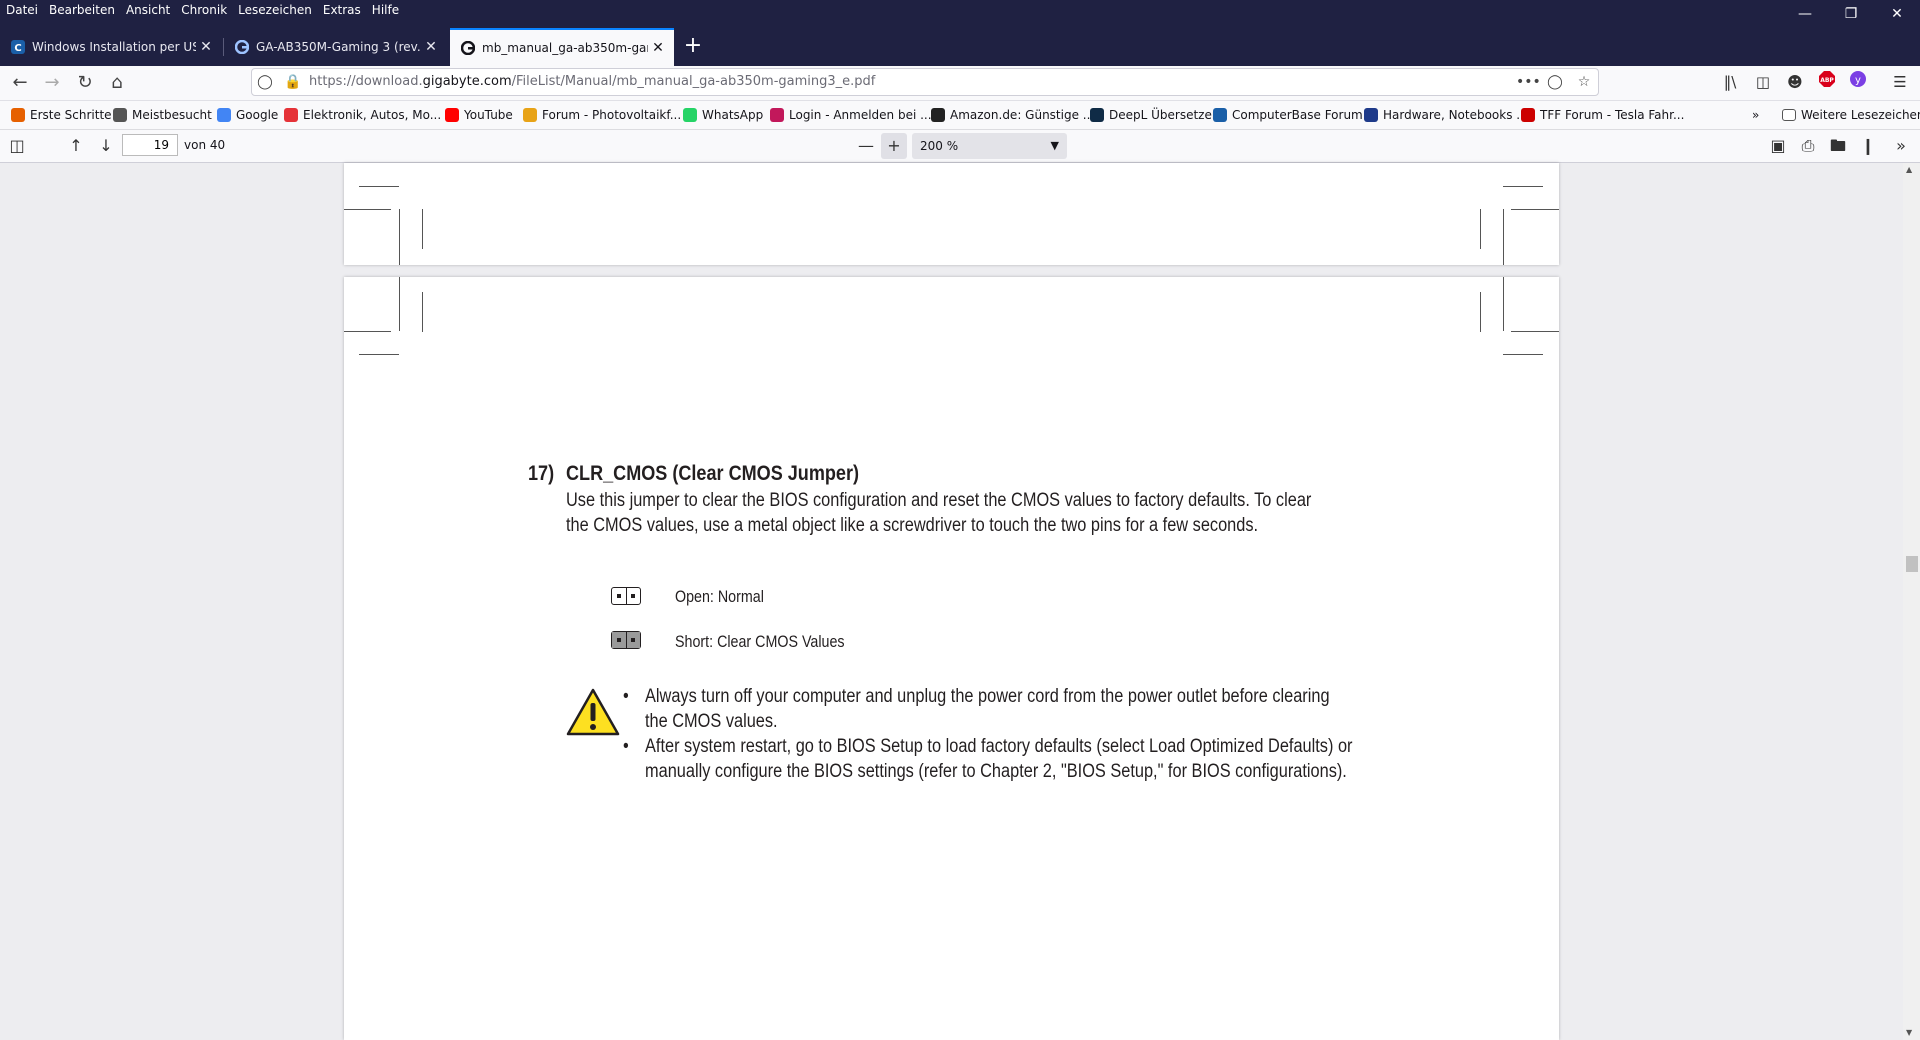 The width and height of the screenshot is (1920, 1040). What do you see at coordinates (1808, 146) in the screenshot?
I see `print-icon: ⎙` at bounding box center [1808, 146].